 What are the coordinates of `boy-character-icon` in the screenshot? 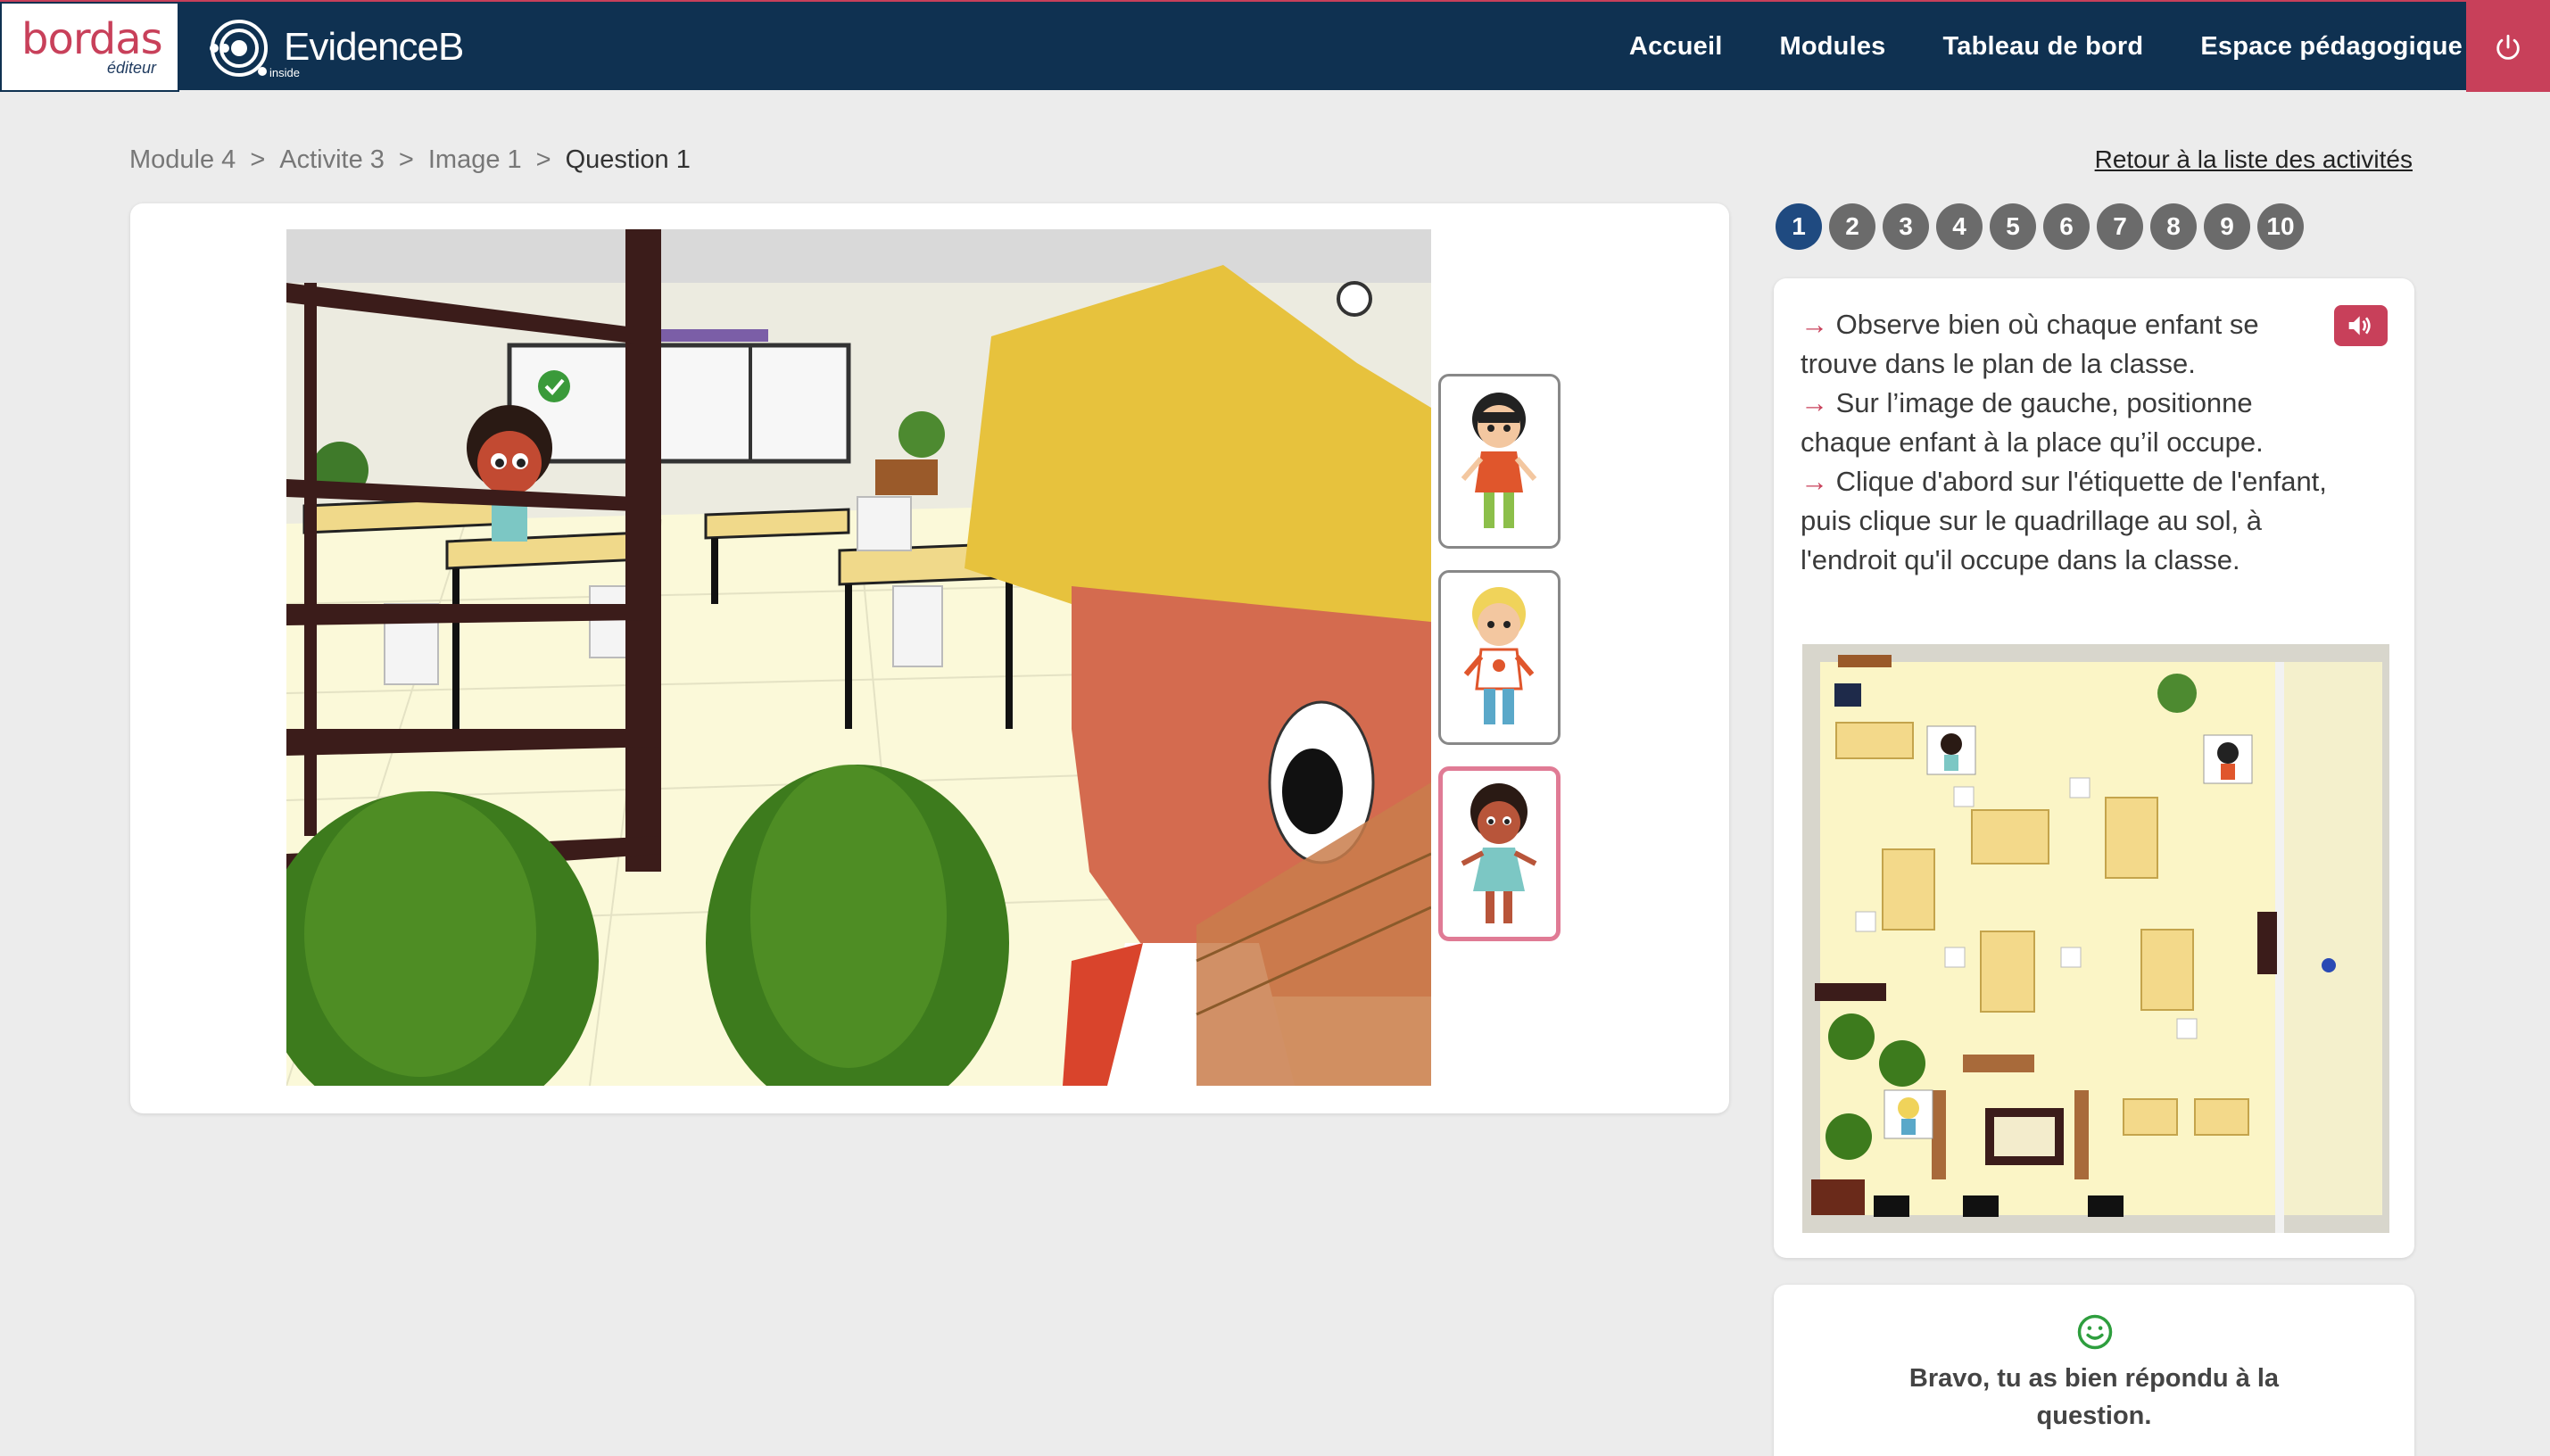 It's located at (1499, 655).